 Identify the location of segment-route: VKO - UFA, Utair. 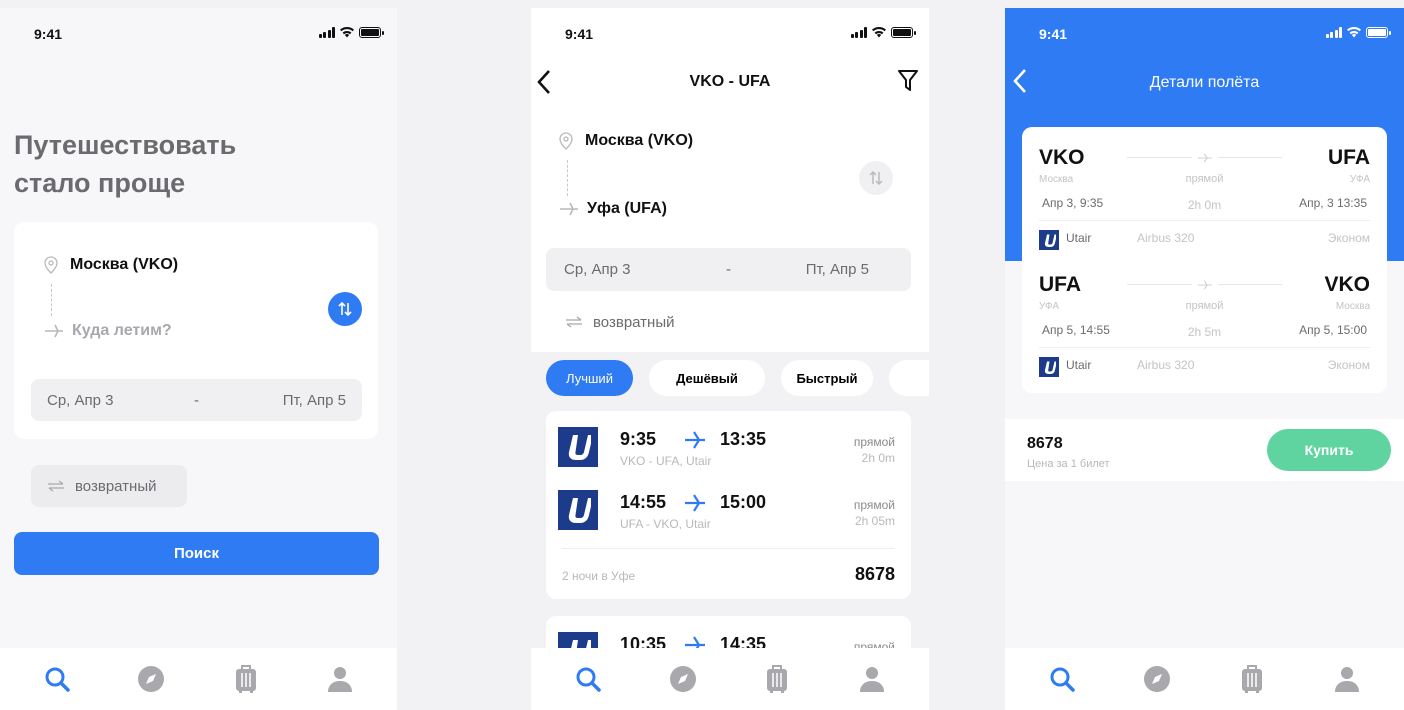
(666, 461).